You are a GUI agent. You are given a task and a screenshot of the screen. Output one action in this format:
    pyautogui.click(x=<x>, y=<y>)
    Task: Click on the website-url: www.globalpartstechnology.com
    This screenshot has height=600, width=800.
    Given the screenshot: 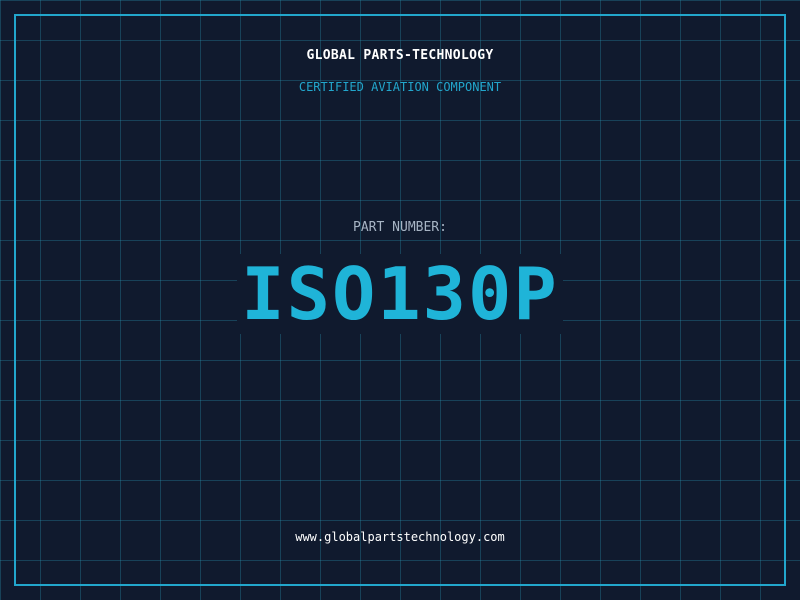 What is the action you would take?
    pyautogui.click(x=400, y=537)
    